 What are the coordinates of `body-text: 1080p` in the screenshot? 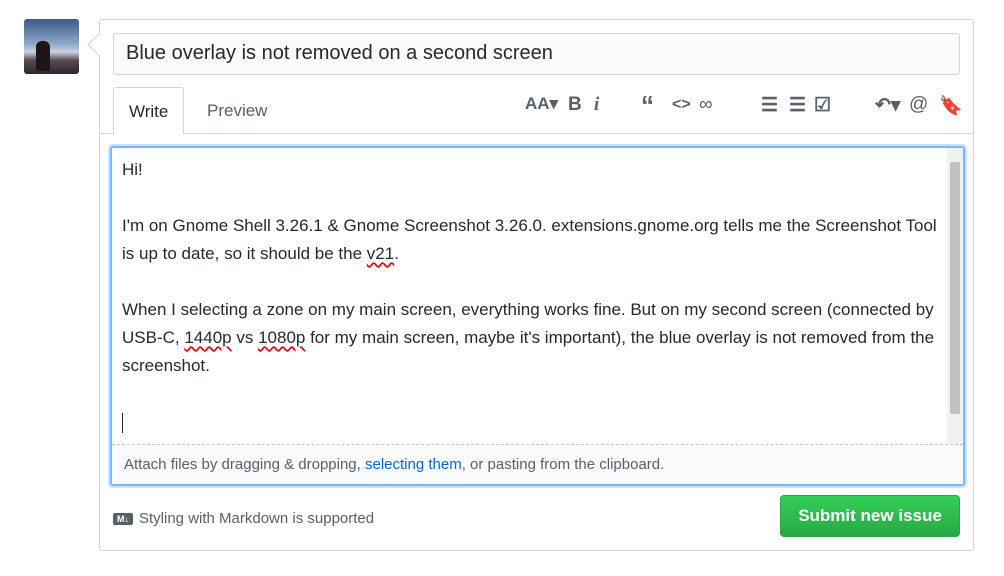 It's located at (282, 337).